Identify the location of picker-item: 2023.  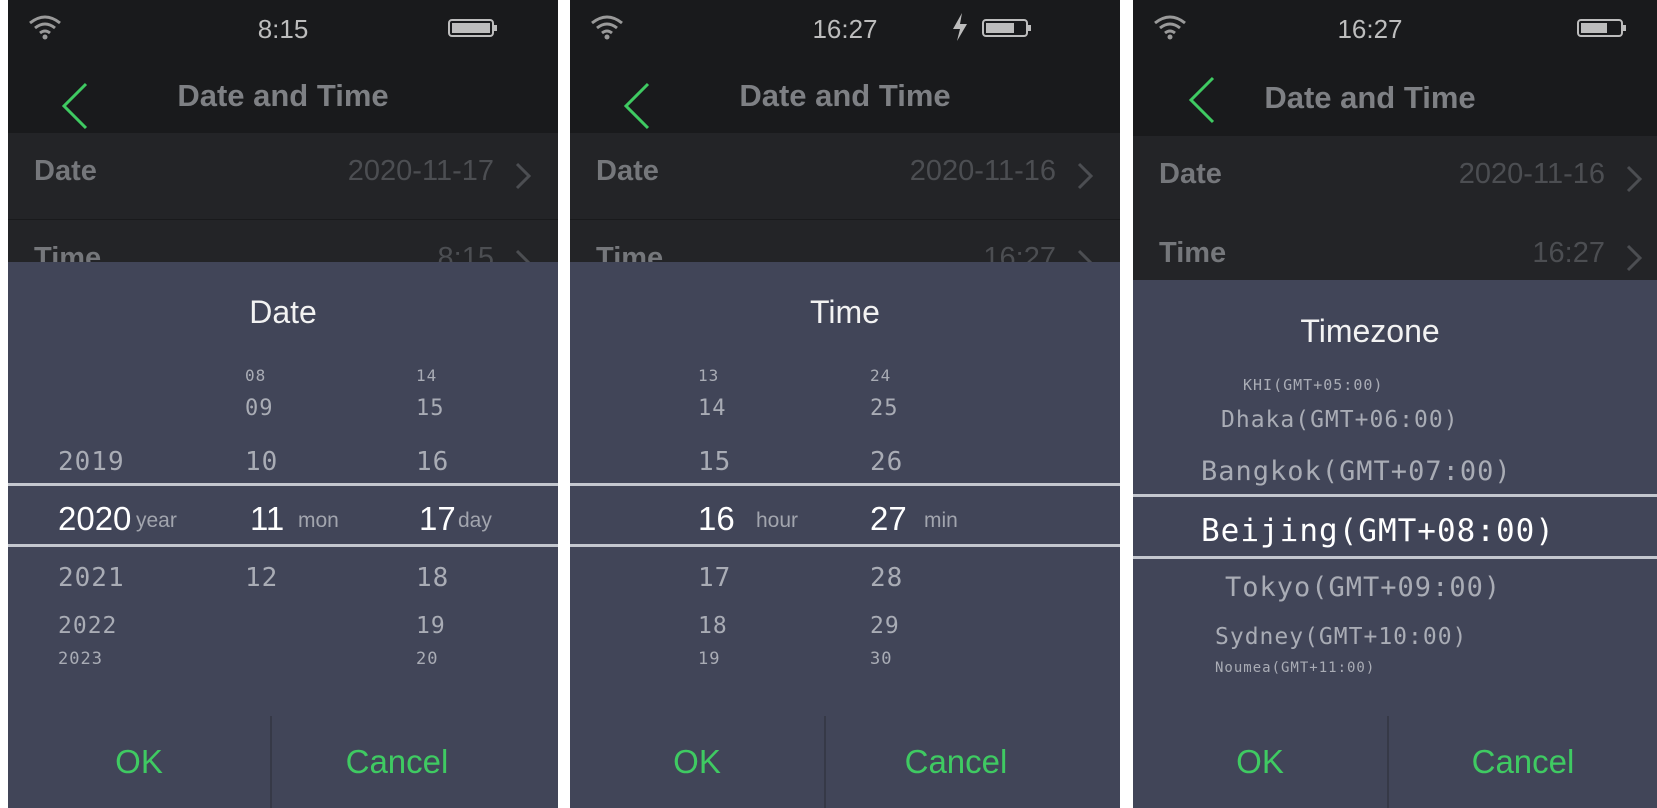
(80, 659).